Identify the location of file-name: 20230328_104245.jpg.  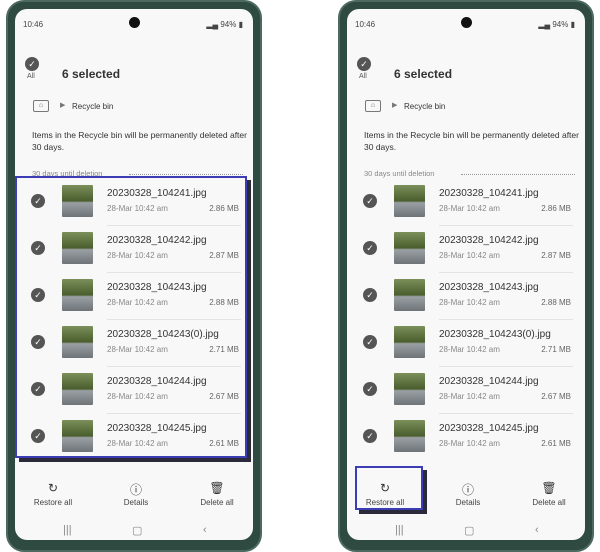
(489, 428).